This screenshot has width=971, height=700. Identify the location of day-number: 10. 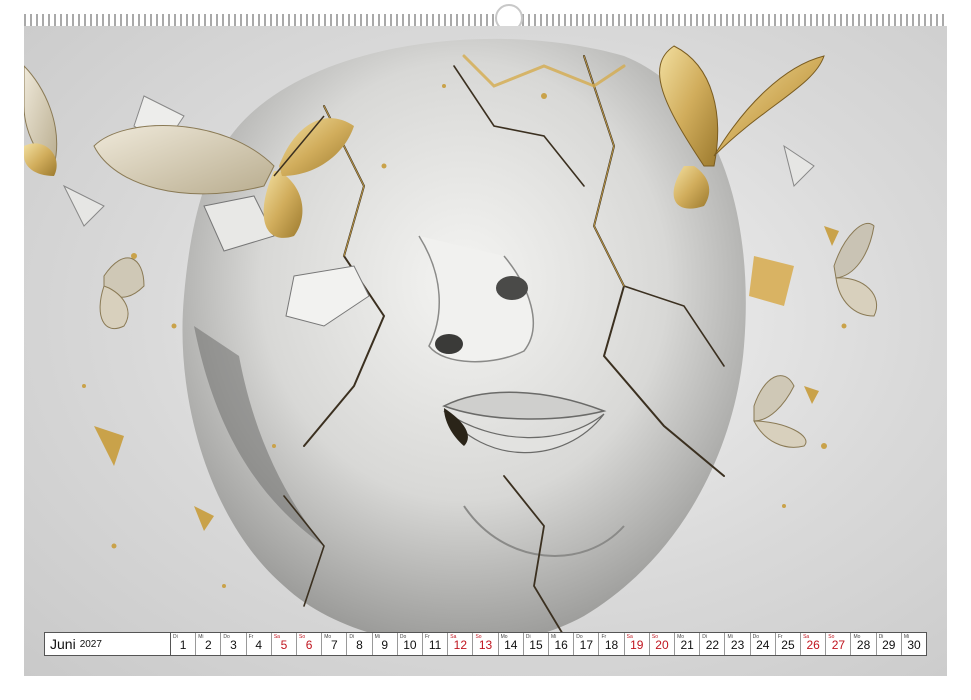
(410, 645).